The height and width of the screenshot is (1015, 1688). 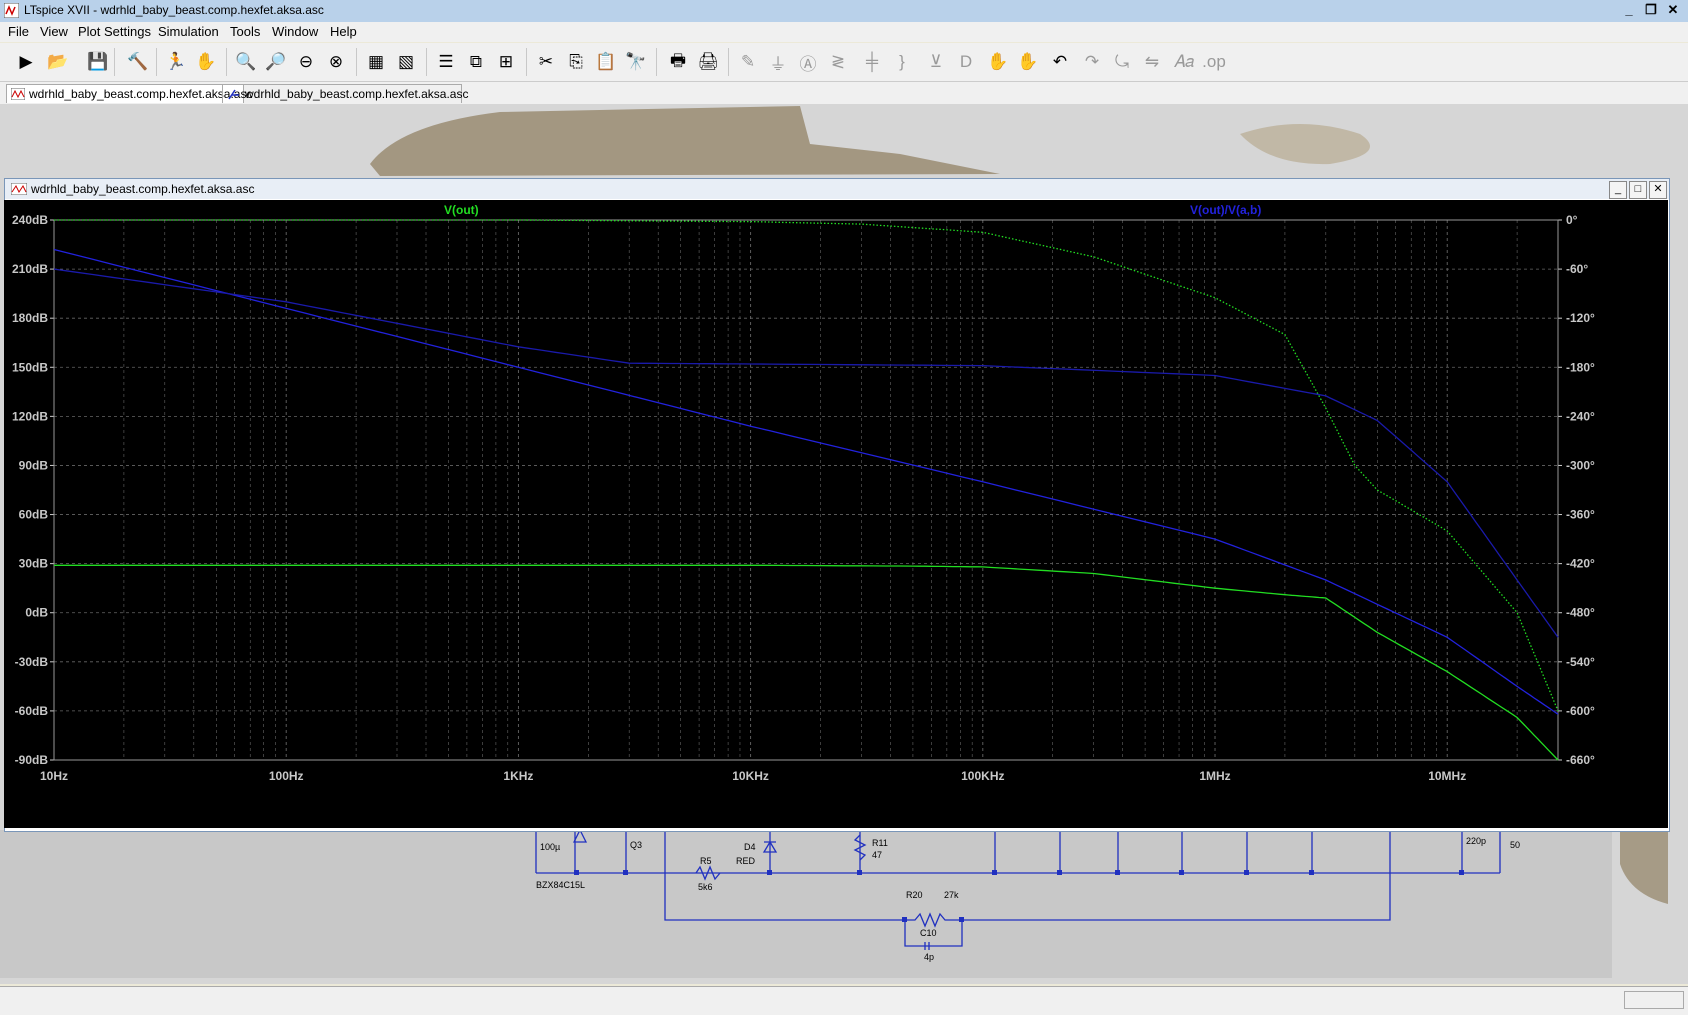 What do you see at coordinates (98, 62) in the screenshot?
I see `save-icon: 💾` at bounding box center [98, 62].